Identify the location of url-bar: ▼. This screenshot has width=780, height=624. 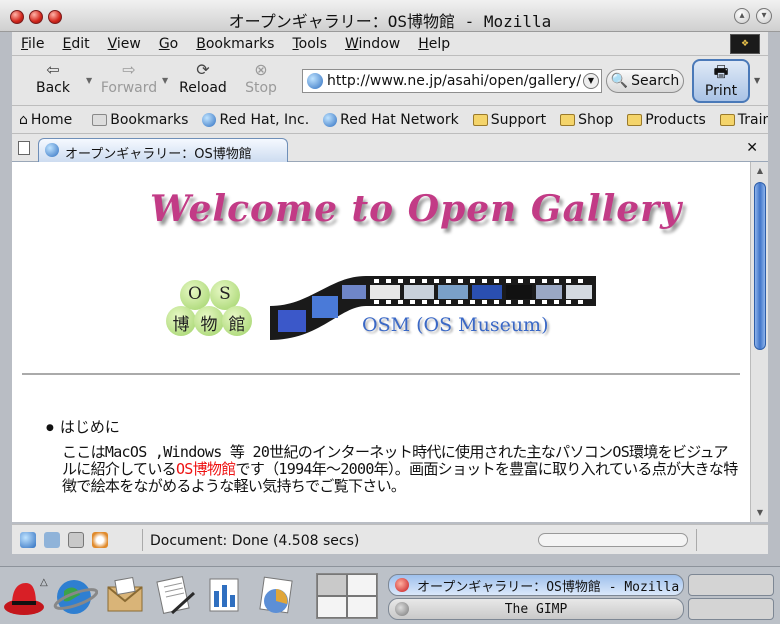
(452, 81).